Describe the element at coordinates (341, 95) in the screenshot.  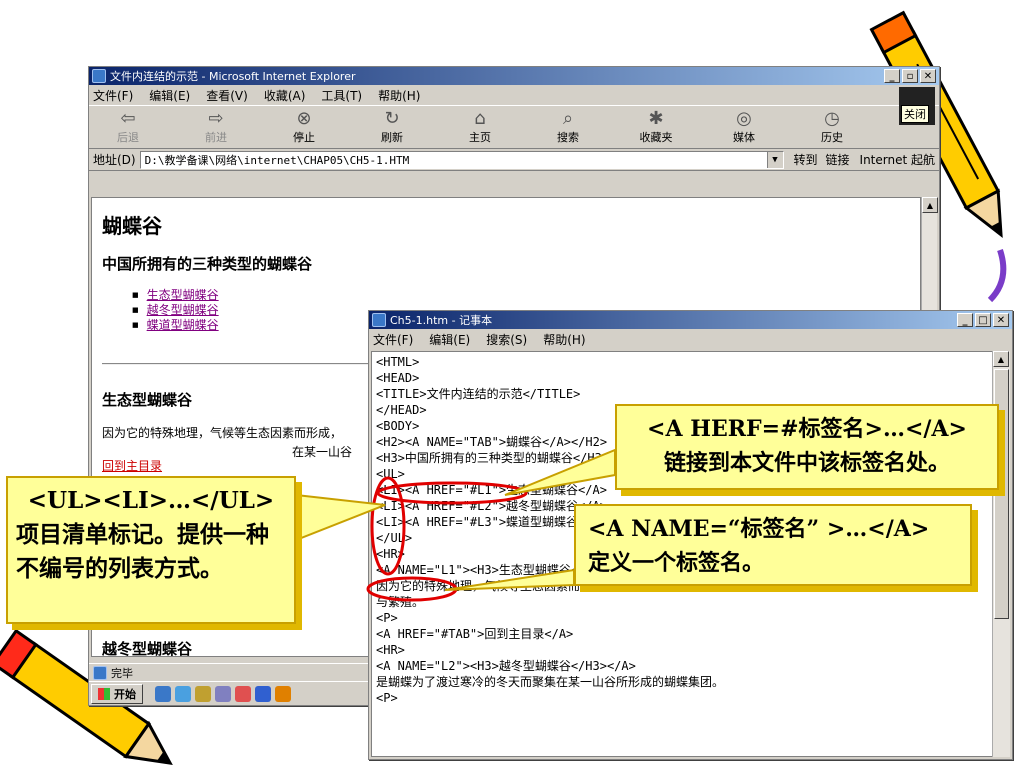
I see `menu-tools: 工具(T)` at that location.